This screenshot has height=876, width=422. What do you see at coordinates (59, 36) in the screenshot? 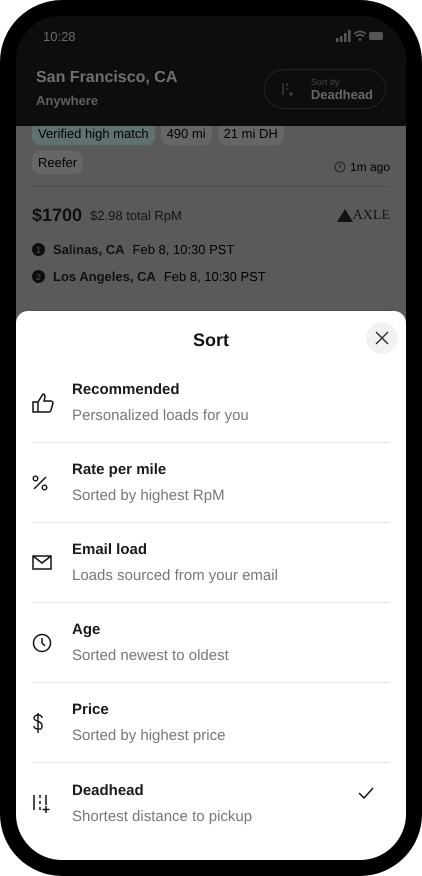
I see `status-time: 10:28` at bounding box center [59, 36].